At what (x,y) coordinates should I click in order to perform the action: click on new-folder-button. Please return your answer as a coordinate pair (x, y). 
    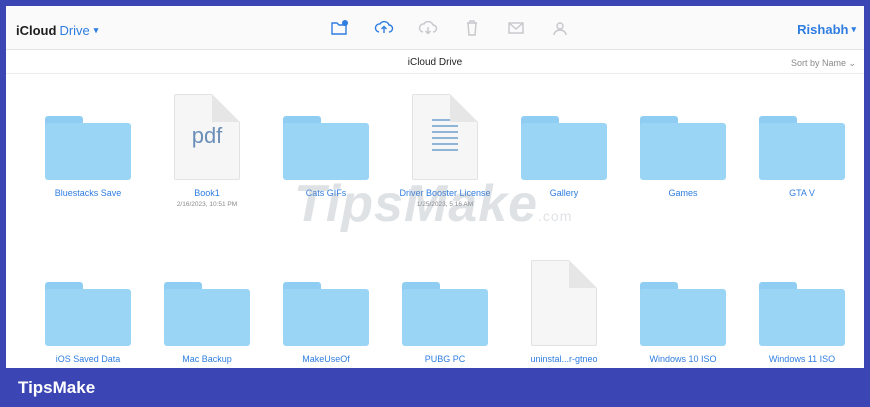
    Looking at the image, I should click on (340, 28).